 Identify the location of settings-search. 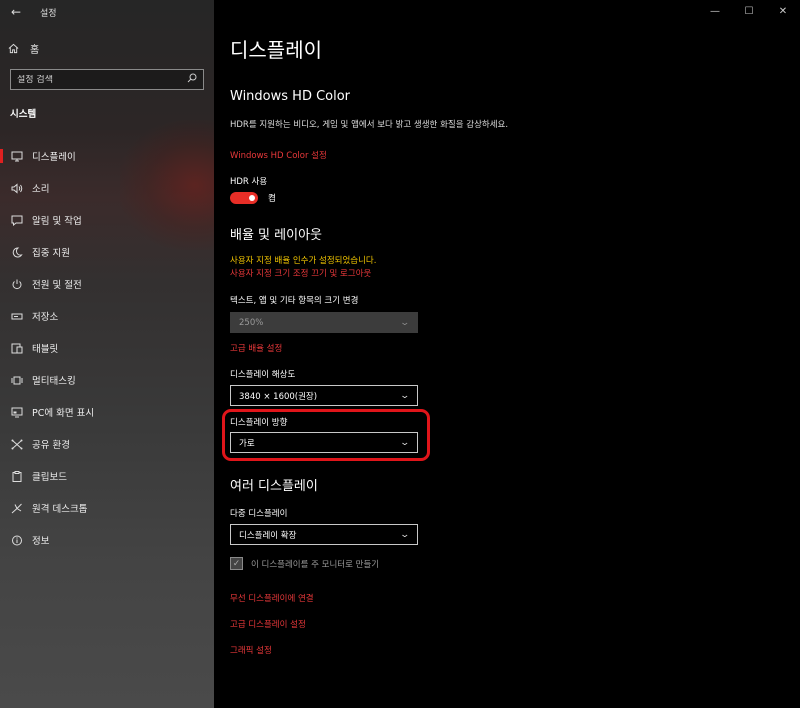
(107, 79).